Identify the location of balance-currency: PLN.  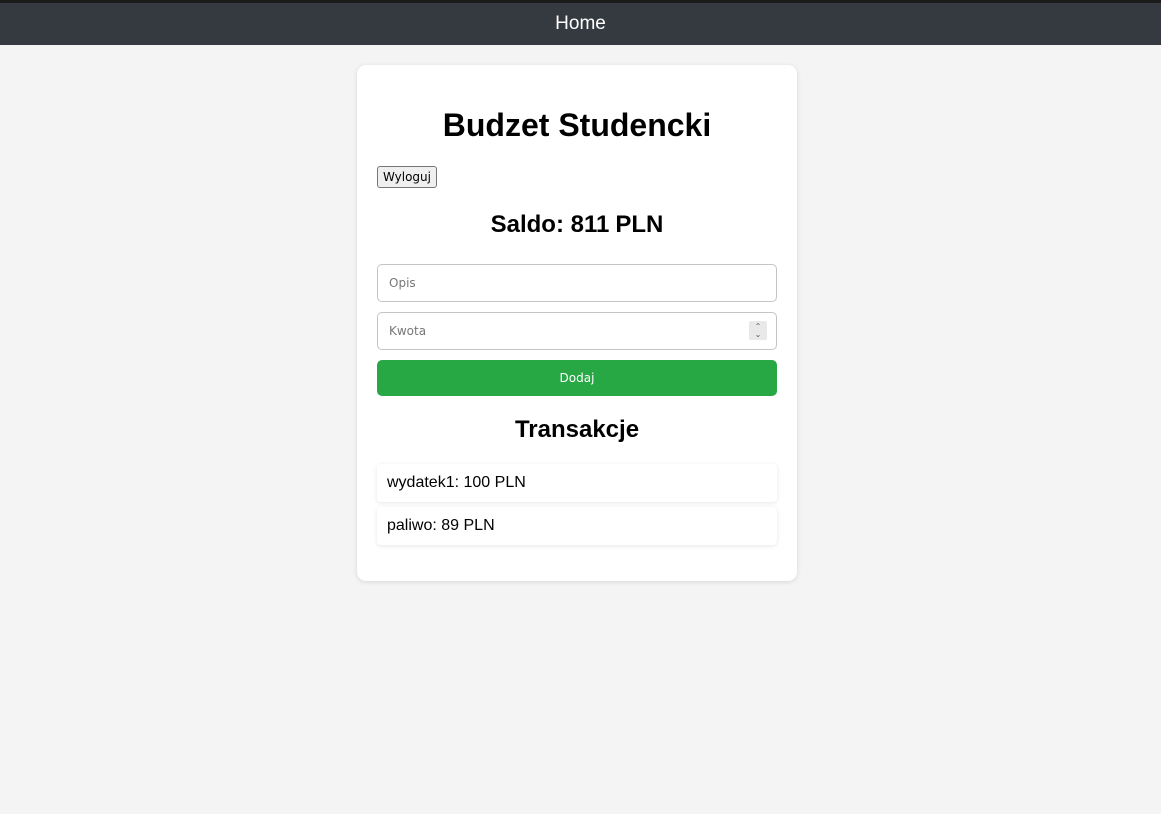
(639, 224).